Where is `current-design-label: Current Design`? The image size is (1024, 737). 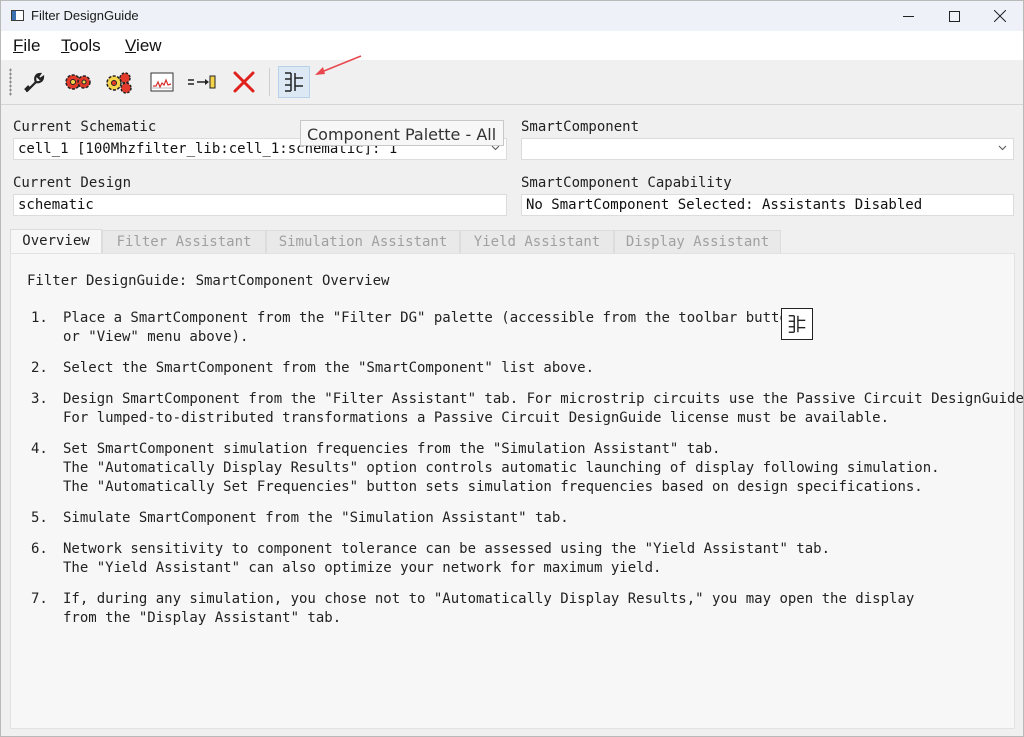 current-design-label: Current Design is located at coordinates (72, 183).